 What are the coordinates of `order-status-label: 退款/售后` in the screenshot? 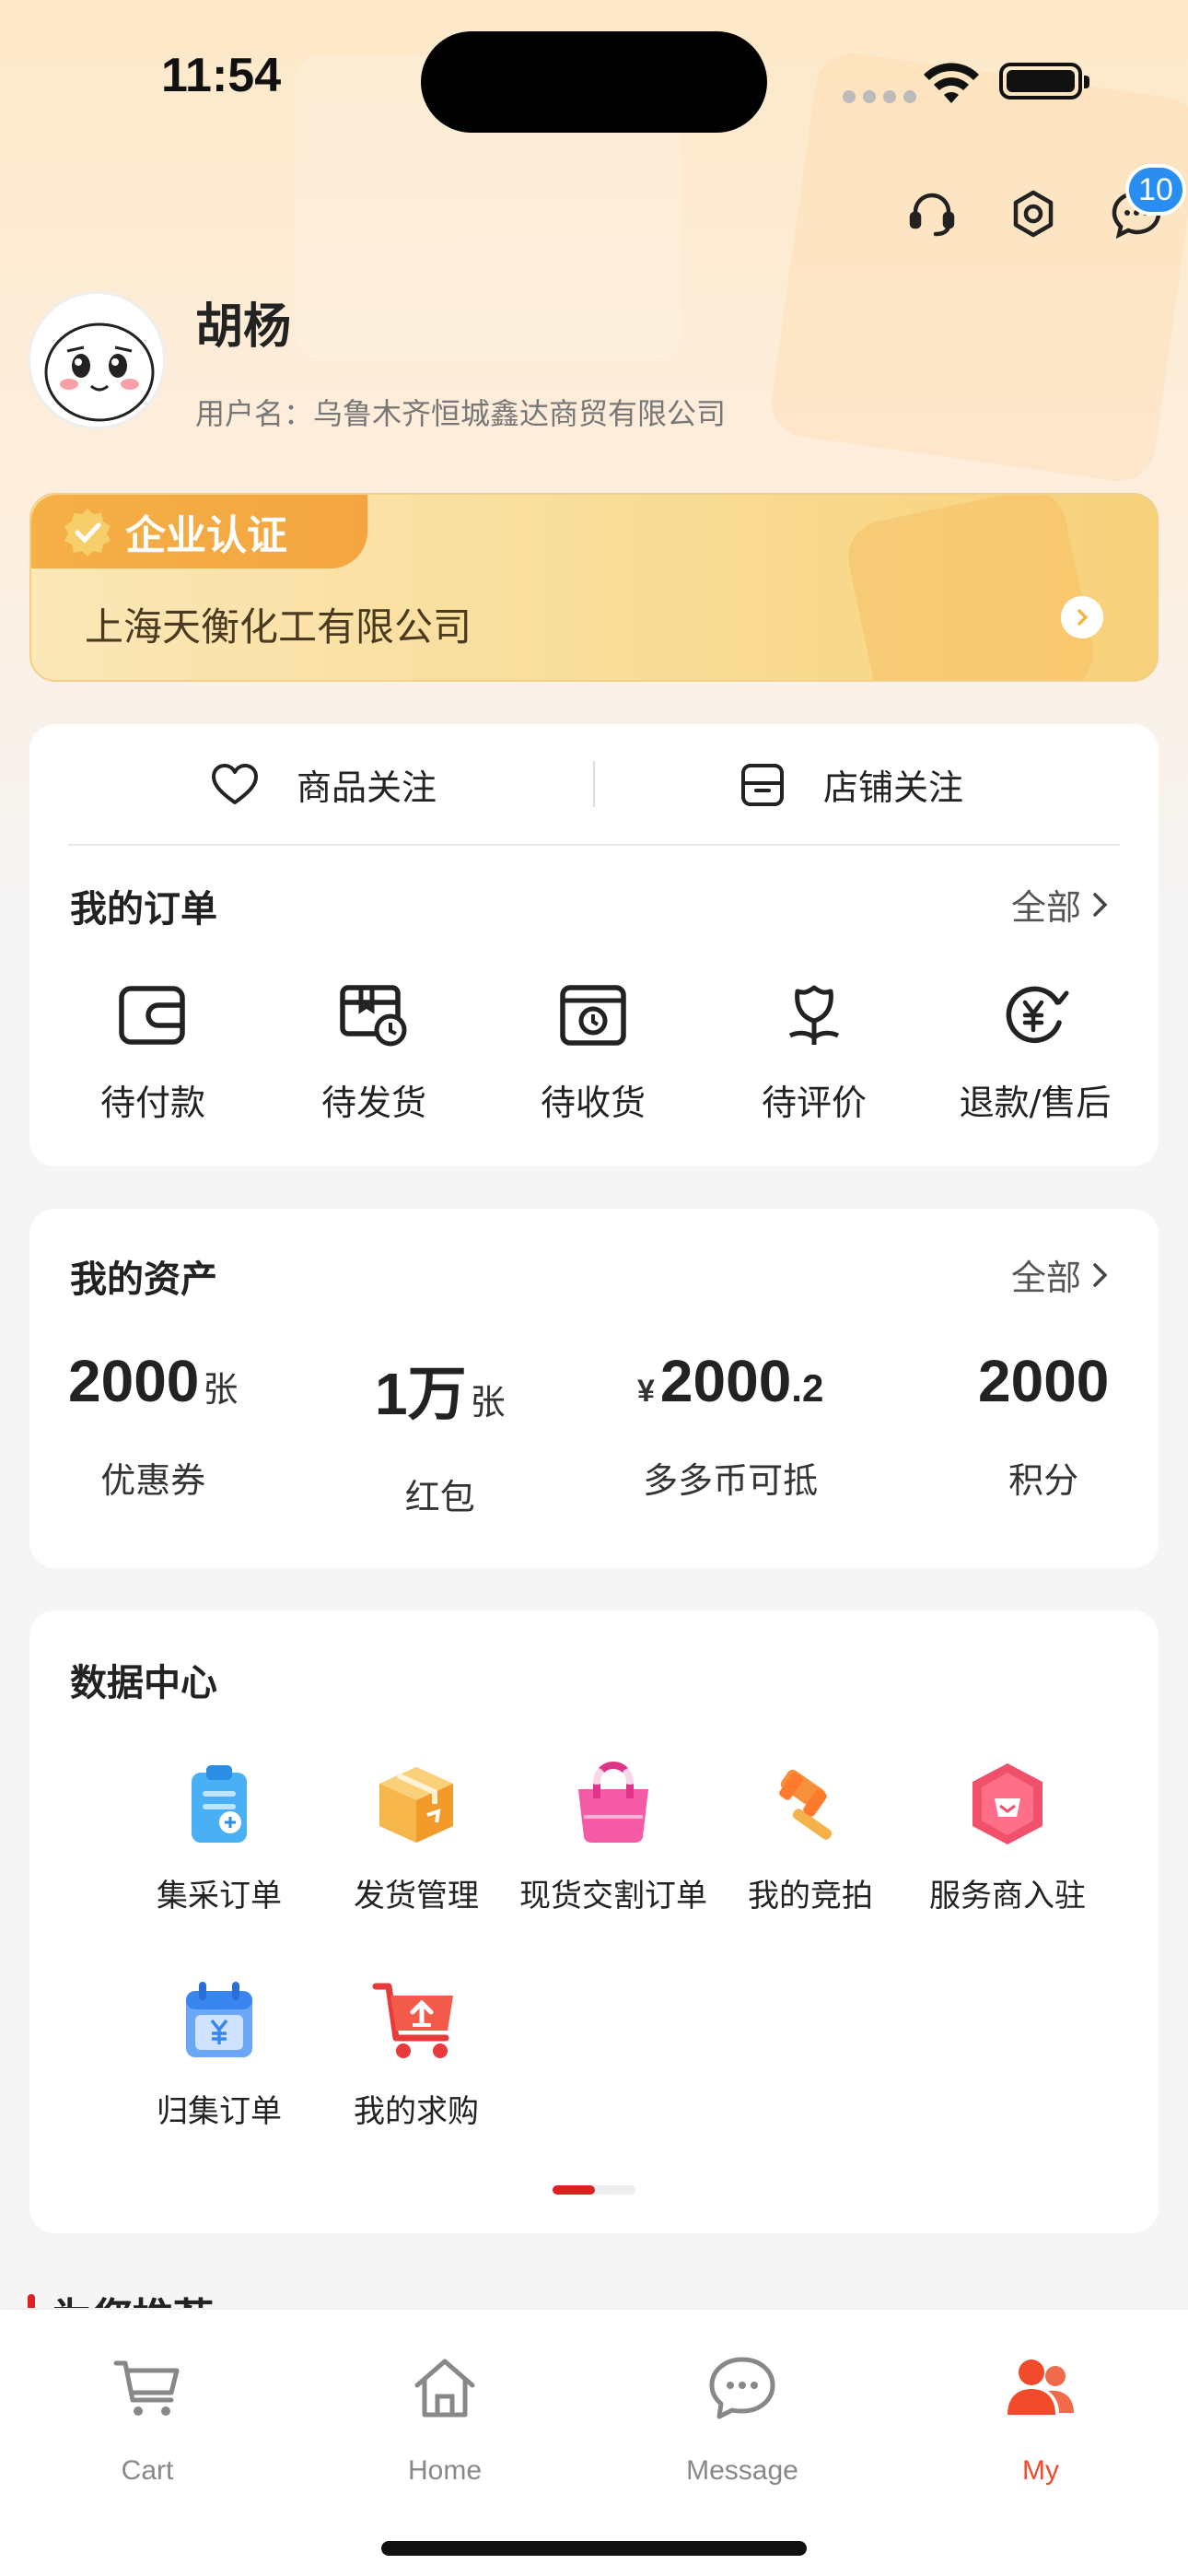 It's located at (1035, 1103).